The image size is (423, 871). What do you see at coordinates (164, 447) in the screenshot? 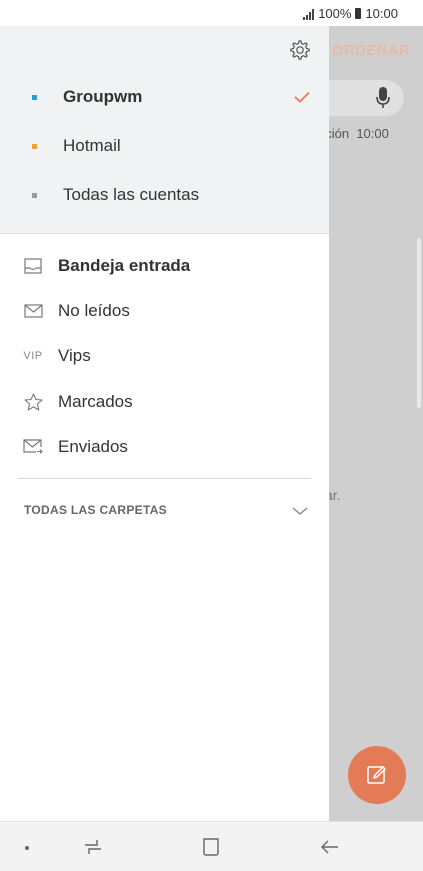
I see `folder-sent: Enviados` at bounding box center [164, 447].